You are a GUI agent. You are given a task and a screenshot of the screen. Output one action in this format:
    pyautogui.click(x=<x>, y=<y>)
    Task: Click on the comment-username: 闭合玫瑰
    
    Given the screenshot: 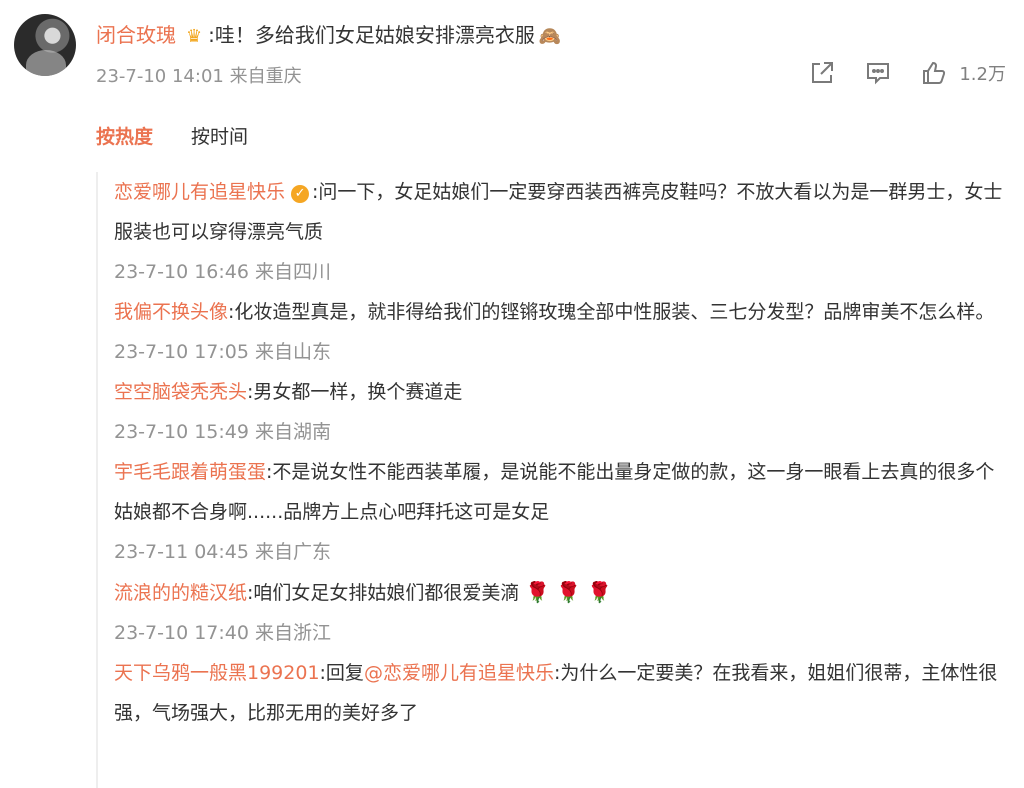 What is the action you would take?
    pyautogui.click(x=136, y=35)
    